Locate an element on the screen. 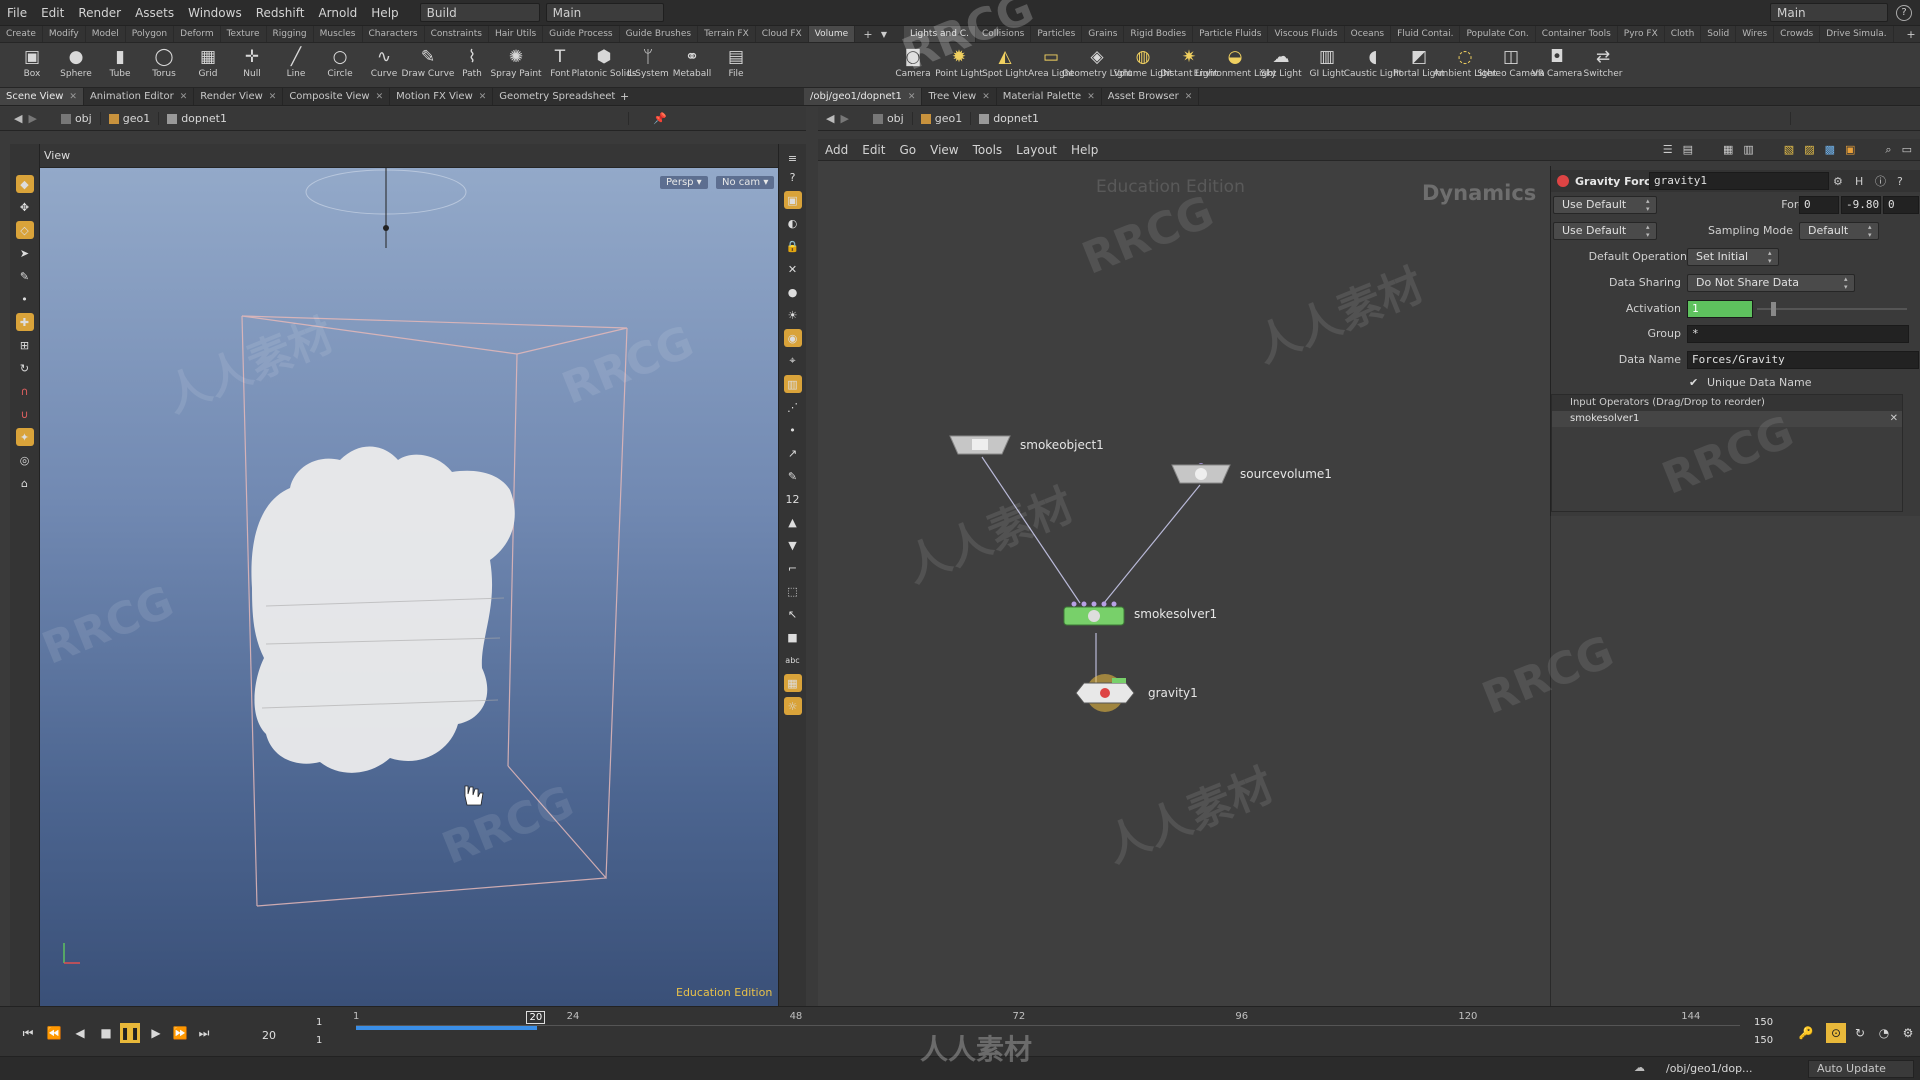  node-smokeobject: smokeobject1 is located at coordinates (1026, 445).